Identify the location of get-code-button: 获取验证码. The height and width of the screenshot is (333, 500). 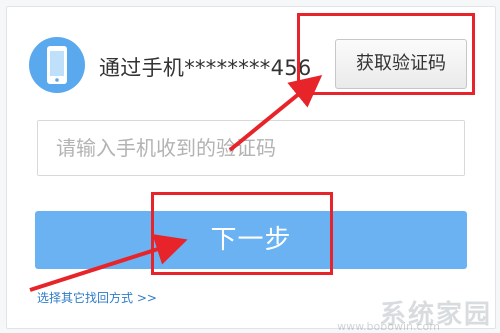
(401, 64).